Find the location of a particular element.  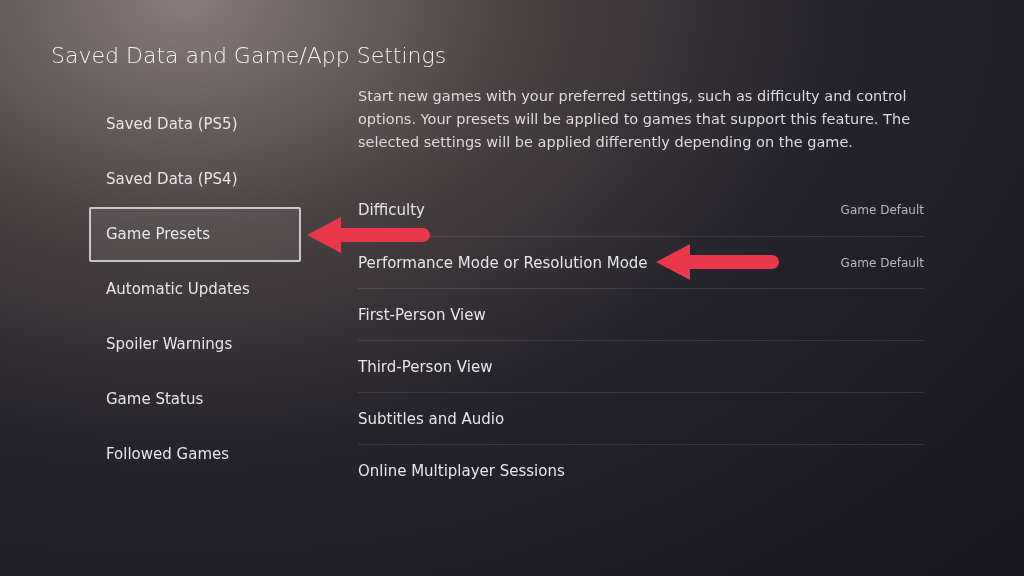

setting-row: First-Person View is located at coordinates (641, 314).